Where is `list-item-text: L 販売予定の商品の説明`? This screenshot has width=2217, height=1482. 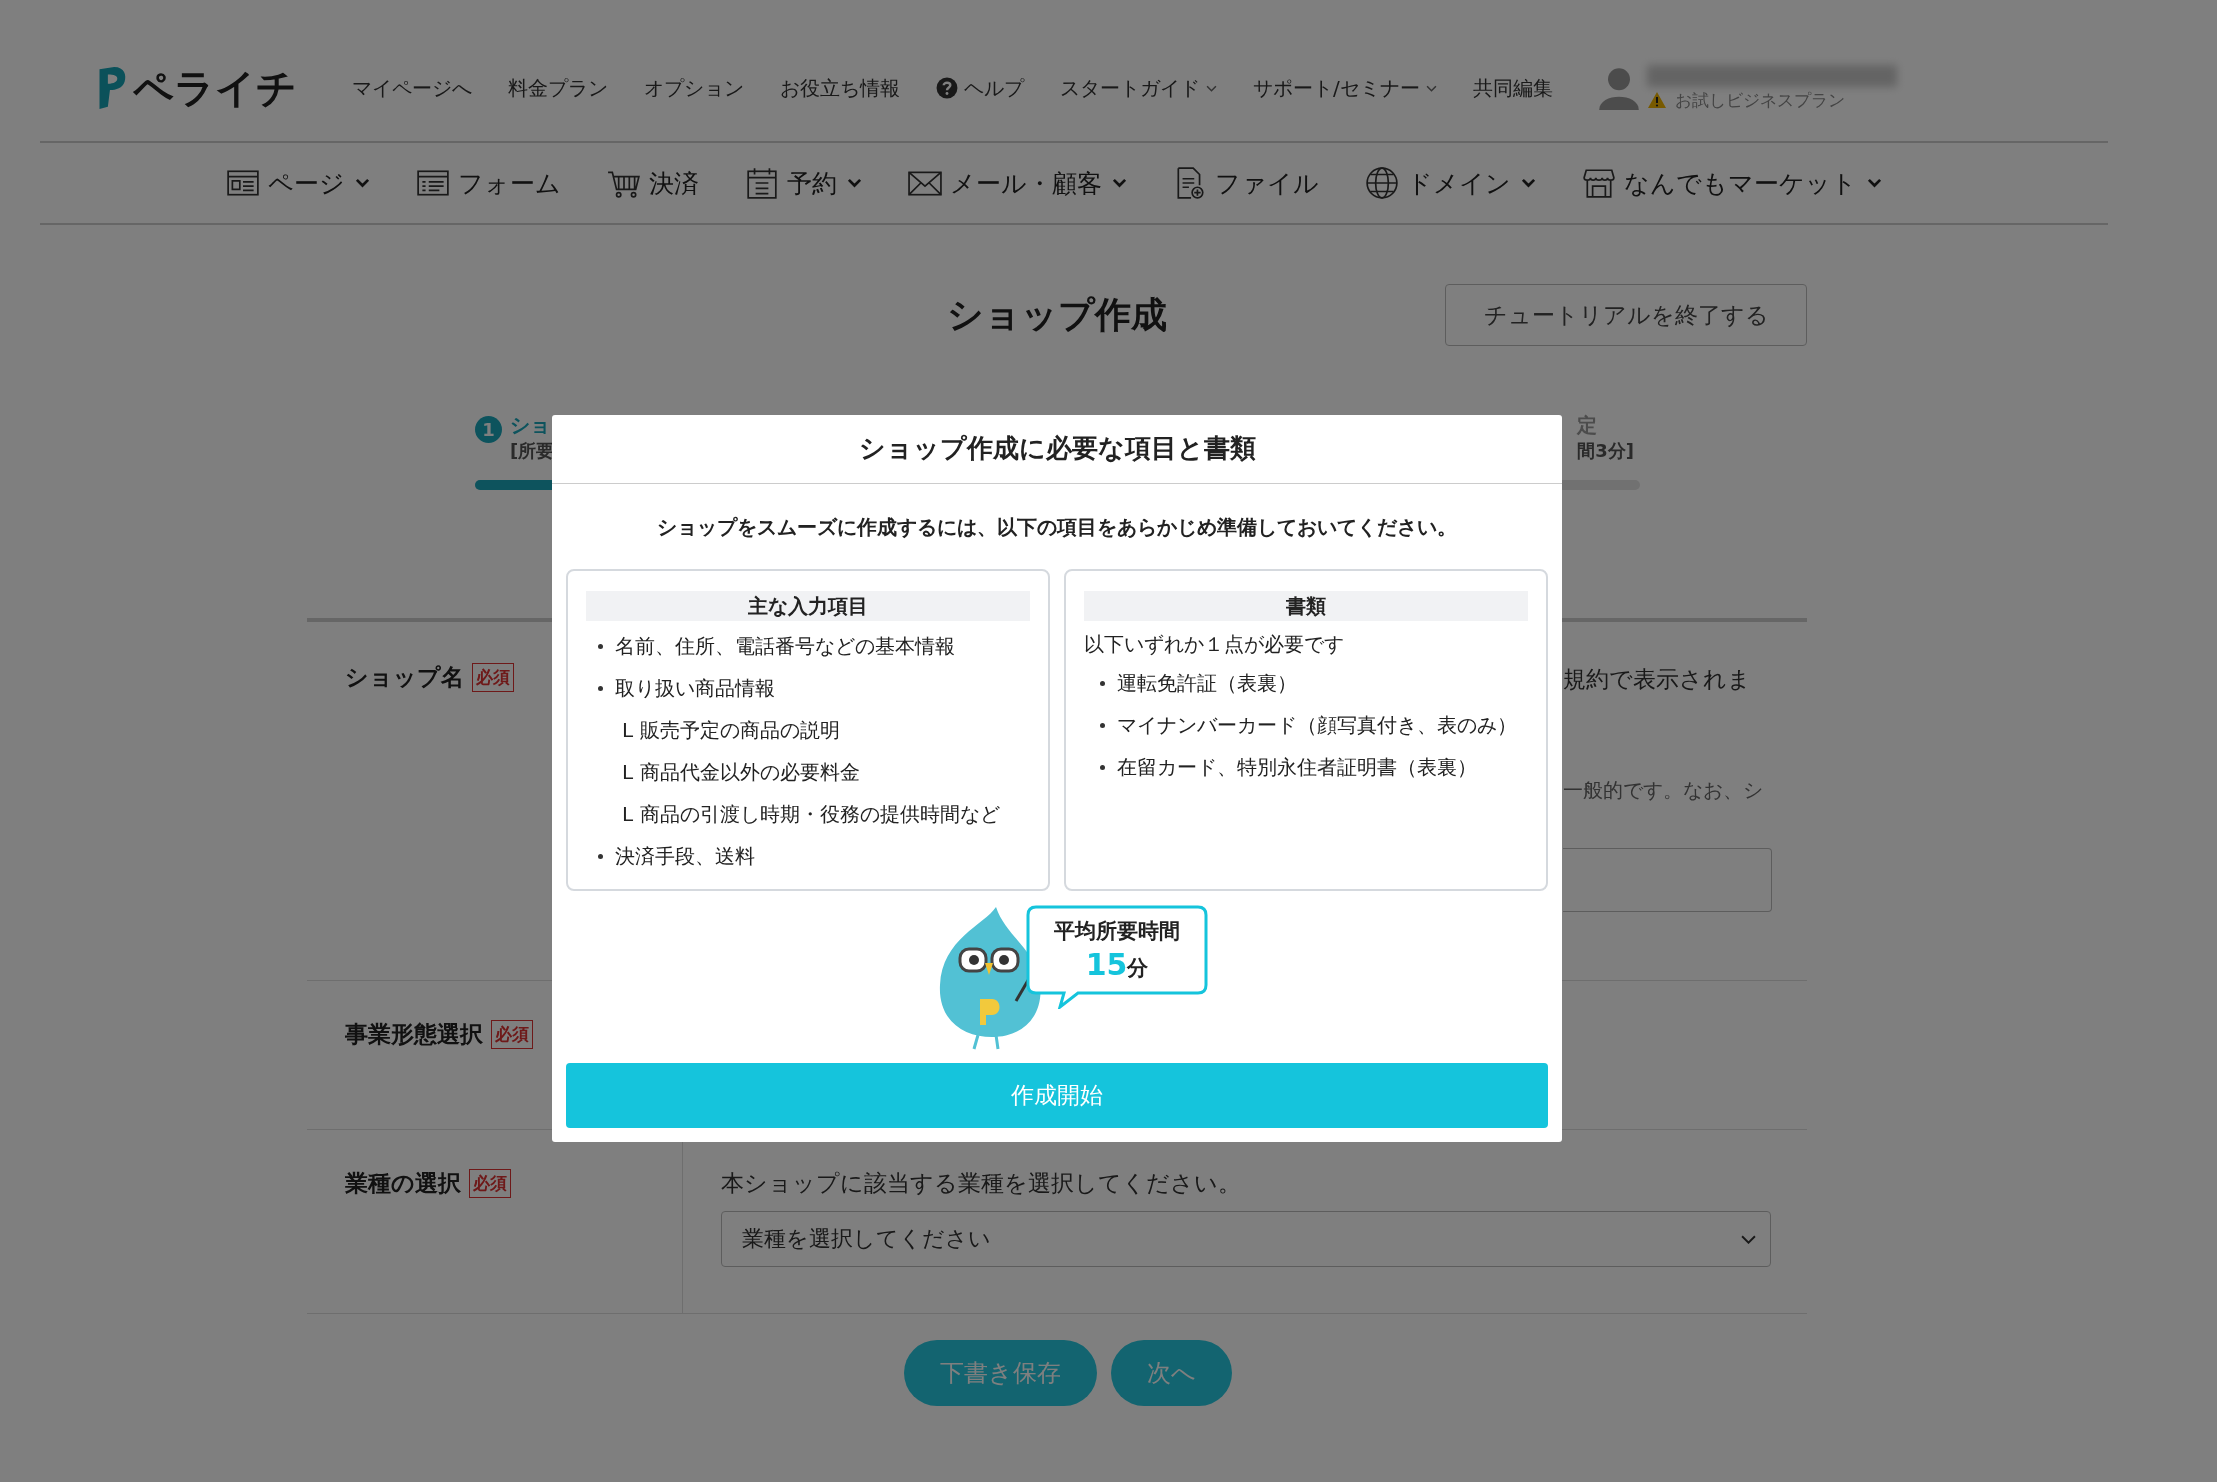
list-item-text: L 販売予定の商品の説明 is located at coordinates (731, 730).